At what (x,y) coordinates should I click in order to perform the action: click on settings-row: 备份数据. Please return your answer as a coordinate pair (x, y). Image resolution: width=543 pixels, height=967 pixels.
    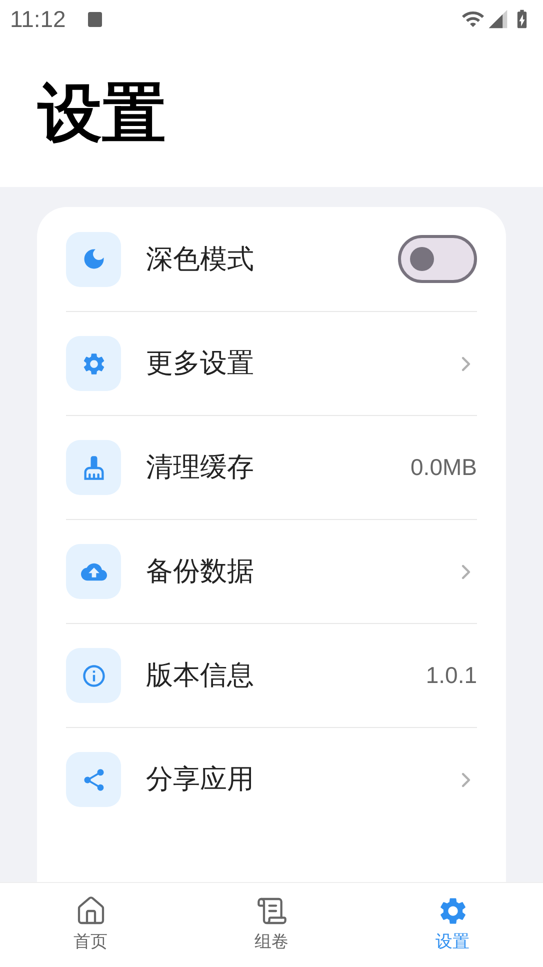
    Looking at the image, I should click on (271, 571).